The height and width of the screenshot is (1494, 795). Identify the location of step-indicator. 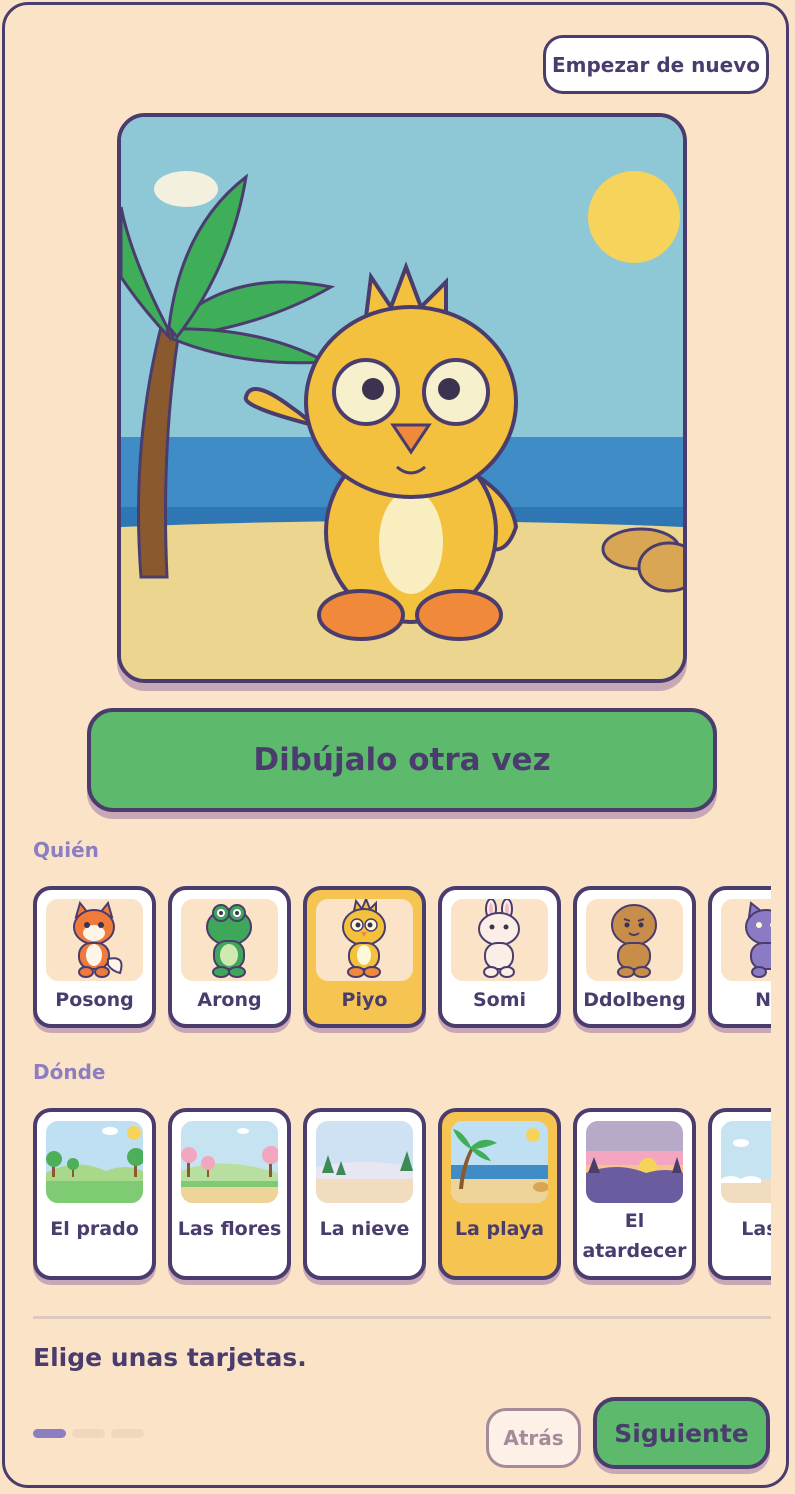
(88, 1433).